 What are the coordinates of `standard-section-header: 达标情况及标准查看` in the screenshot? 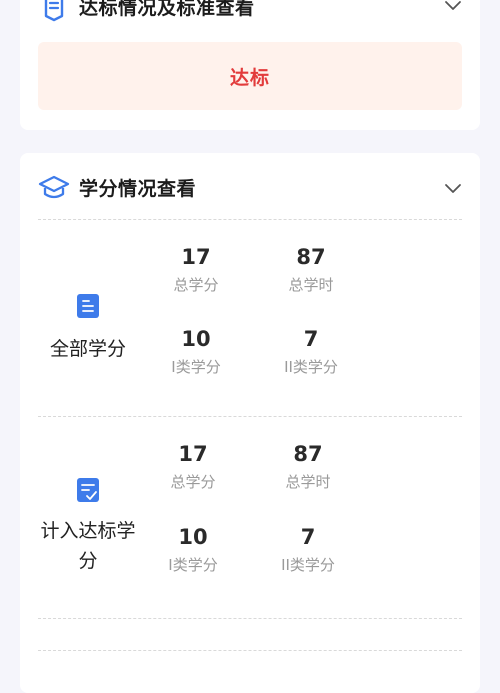 It's located at (250, 18).